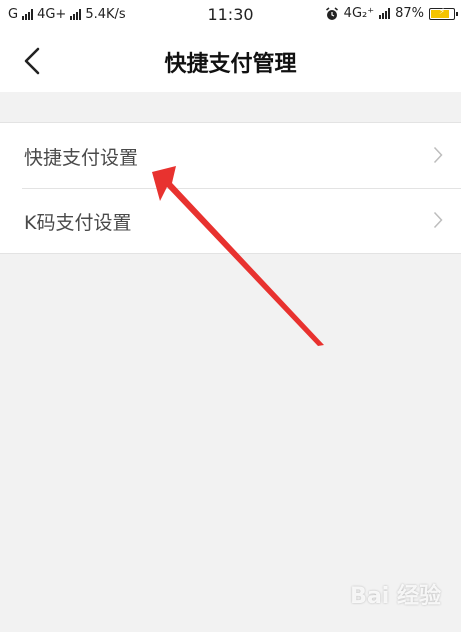  I want to click on annotation-arrow, so click(238, 256).